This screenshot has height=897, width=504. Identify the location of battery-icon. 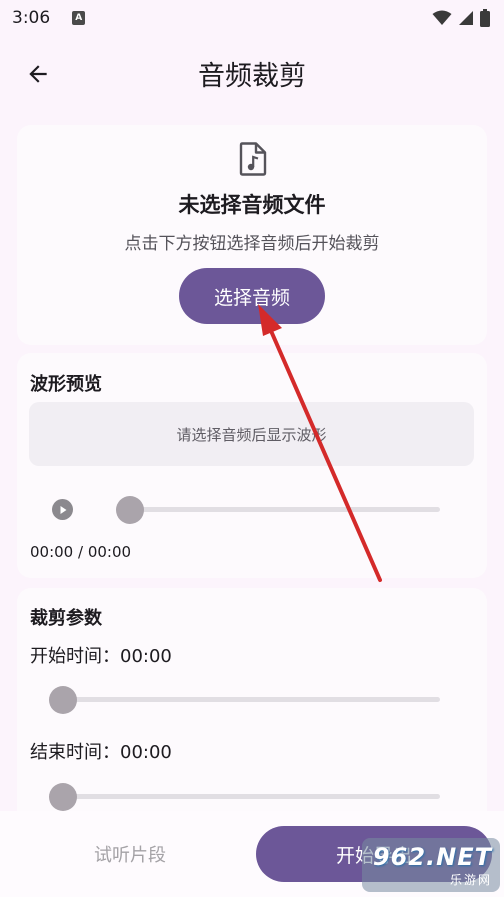
(485, 18).